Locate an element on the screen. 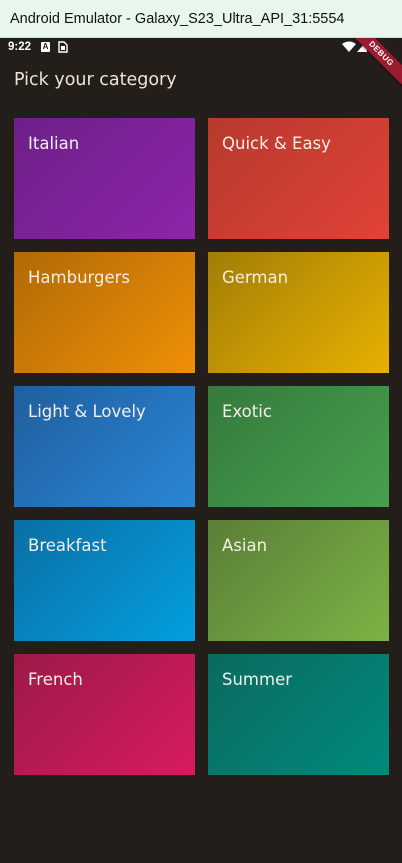 The image size is (402, 863). category-tile-italian: Italian is located at coordinates (104, 178).